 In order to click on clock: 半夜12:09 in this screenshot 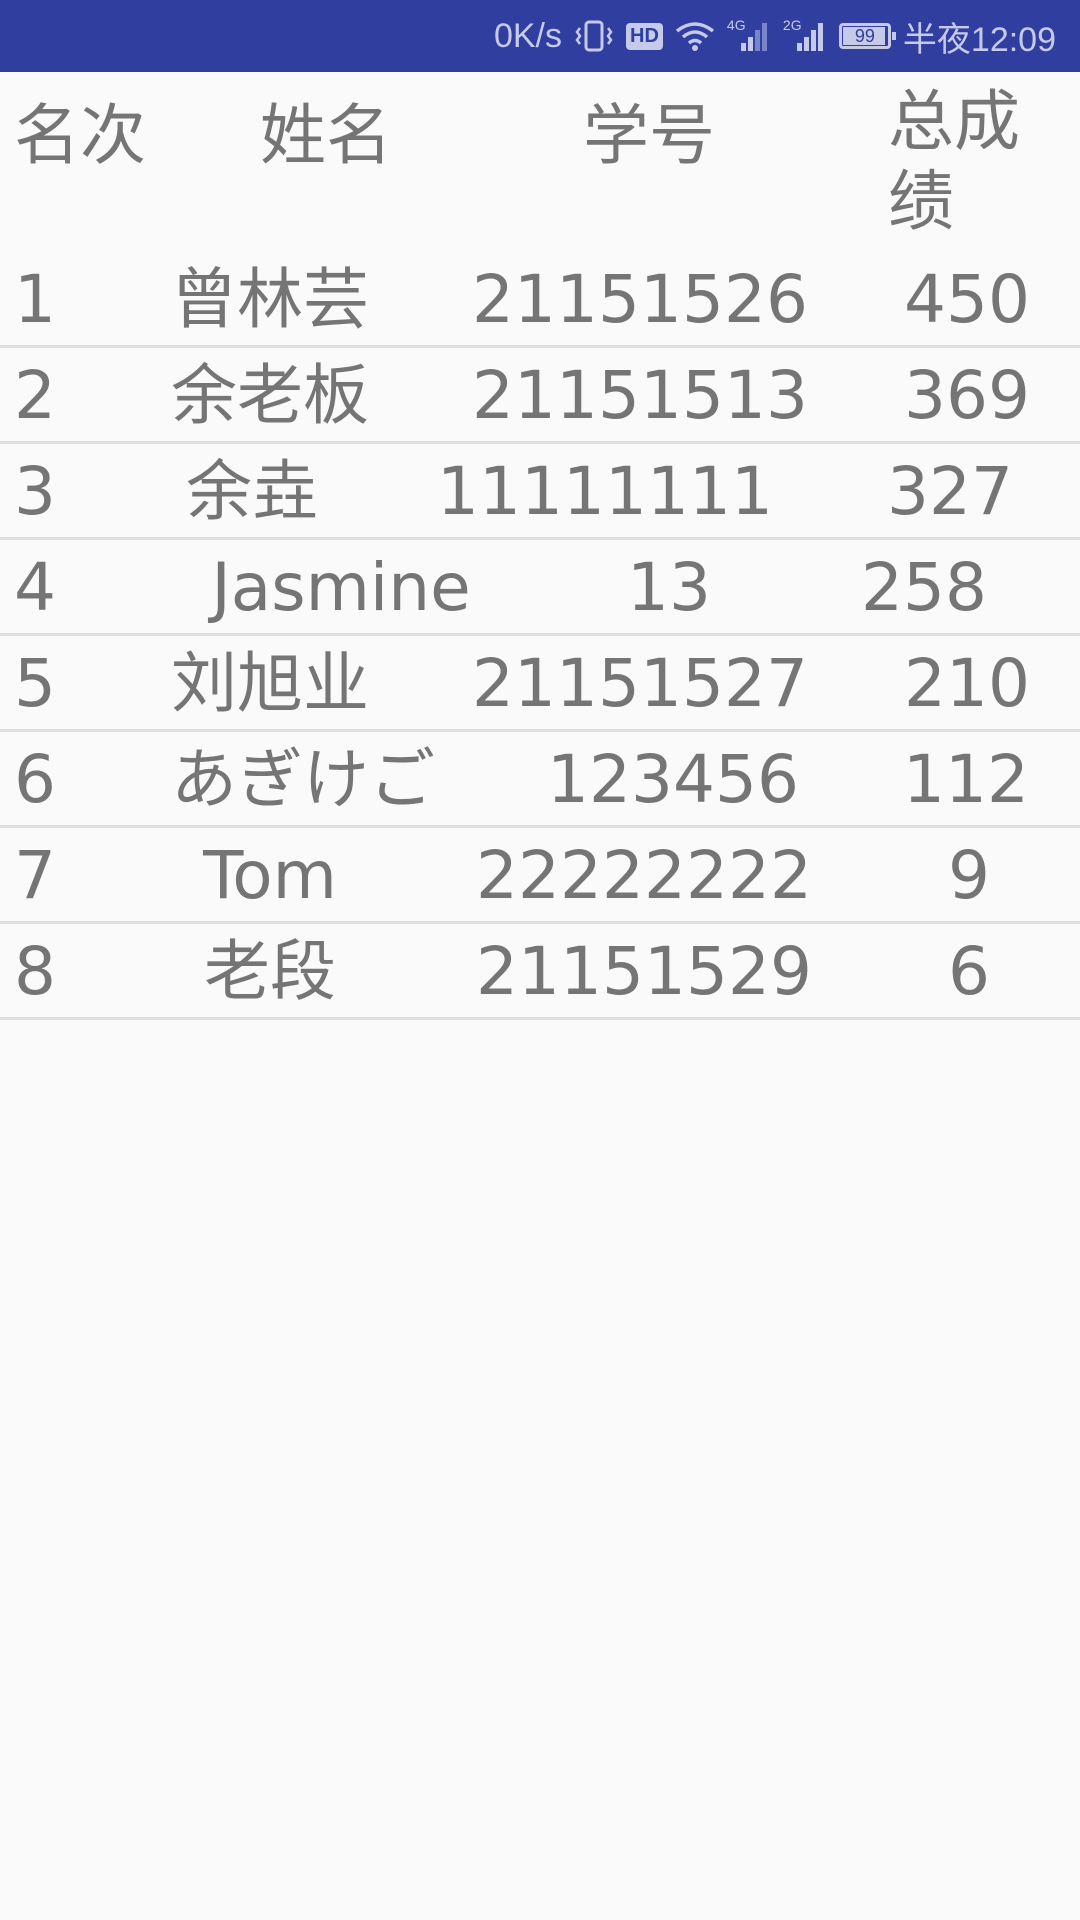, I will do `click(979, 39)`.